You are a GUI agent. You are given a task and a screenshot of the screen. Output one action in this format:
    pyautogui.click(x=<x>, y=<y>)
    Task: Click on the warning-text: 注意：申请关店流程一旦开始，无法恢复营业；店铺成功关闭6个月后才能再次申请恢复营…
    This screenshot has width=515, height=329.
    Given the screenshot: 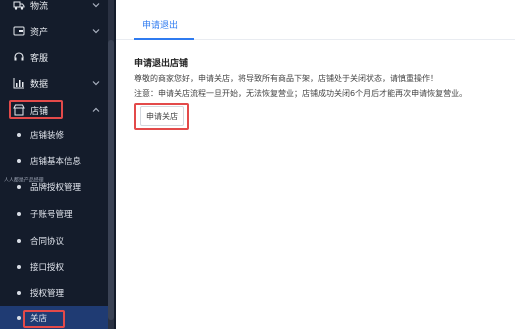 What is the action you would take?
    pyautogui.click(x=301, y=93)
    